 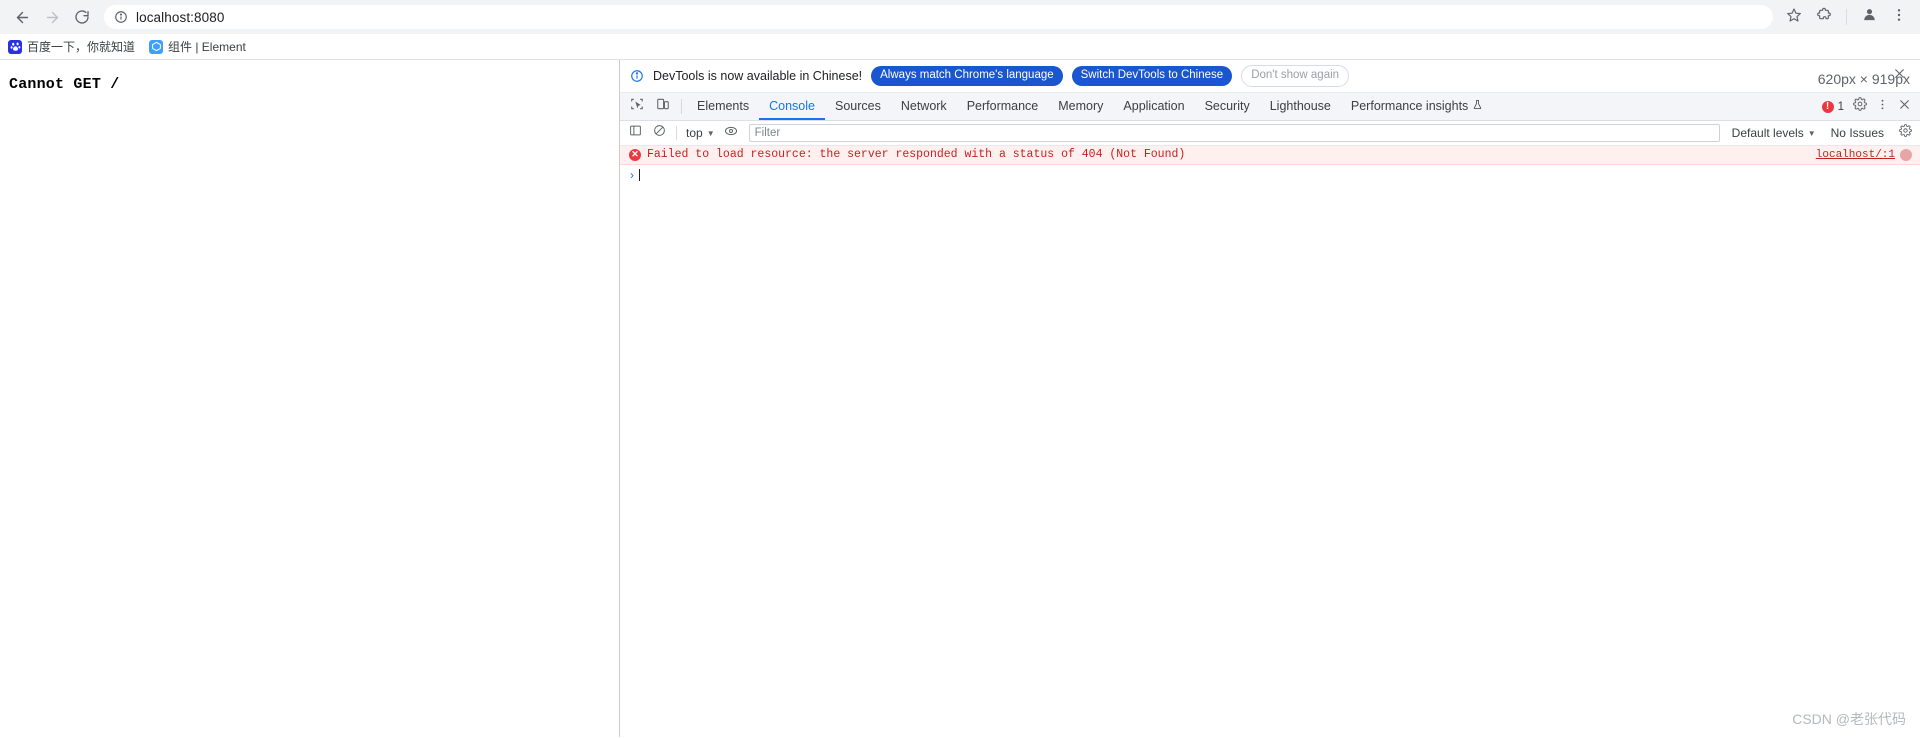 I want to click on inspect-element-button, so click(x=637, y=106).